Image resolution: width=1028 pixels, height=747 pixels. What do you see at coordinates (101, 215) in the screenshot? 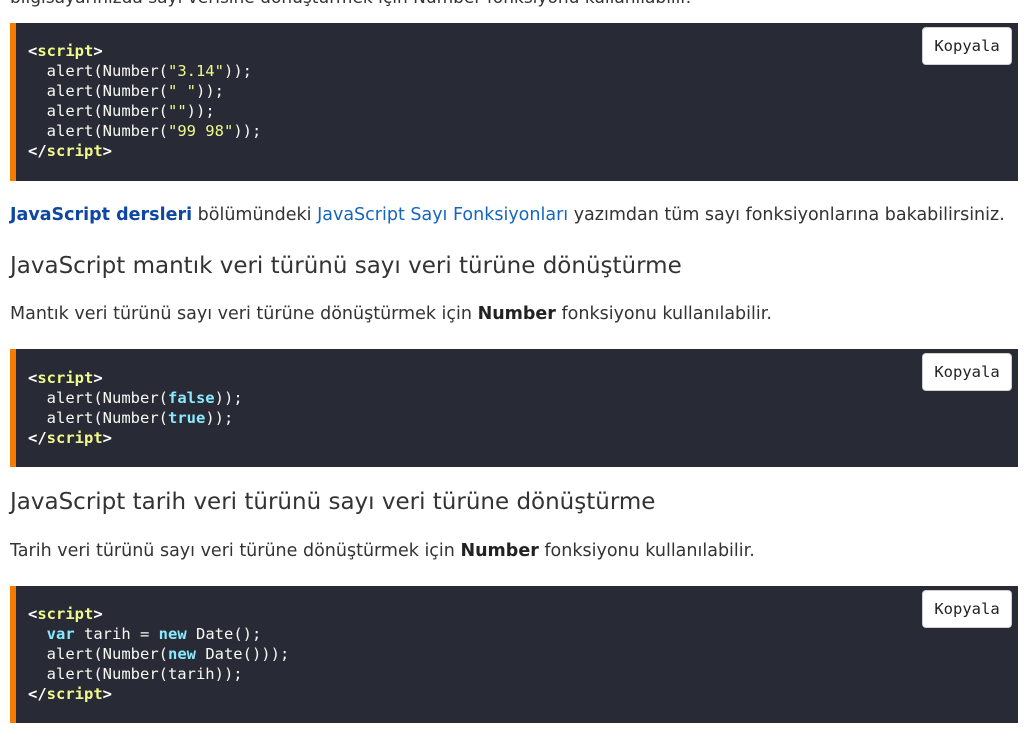
I see `link-javascript-dersleri: JavaScript dersleri` at bounding box center [101, 215].